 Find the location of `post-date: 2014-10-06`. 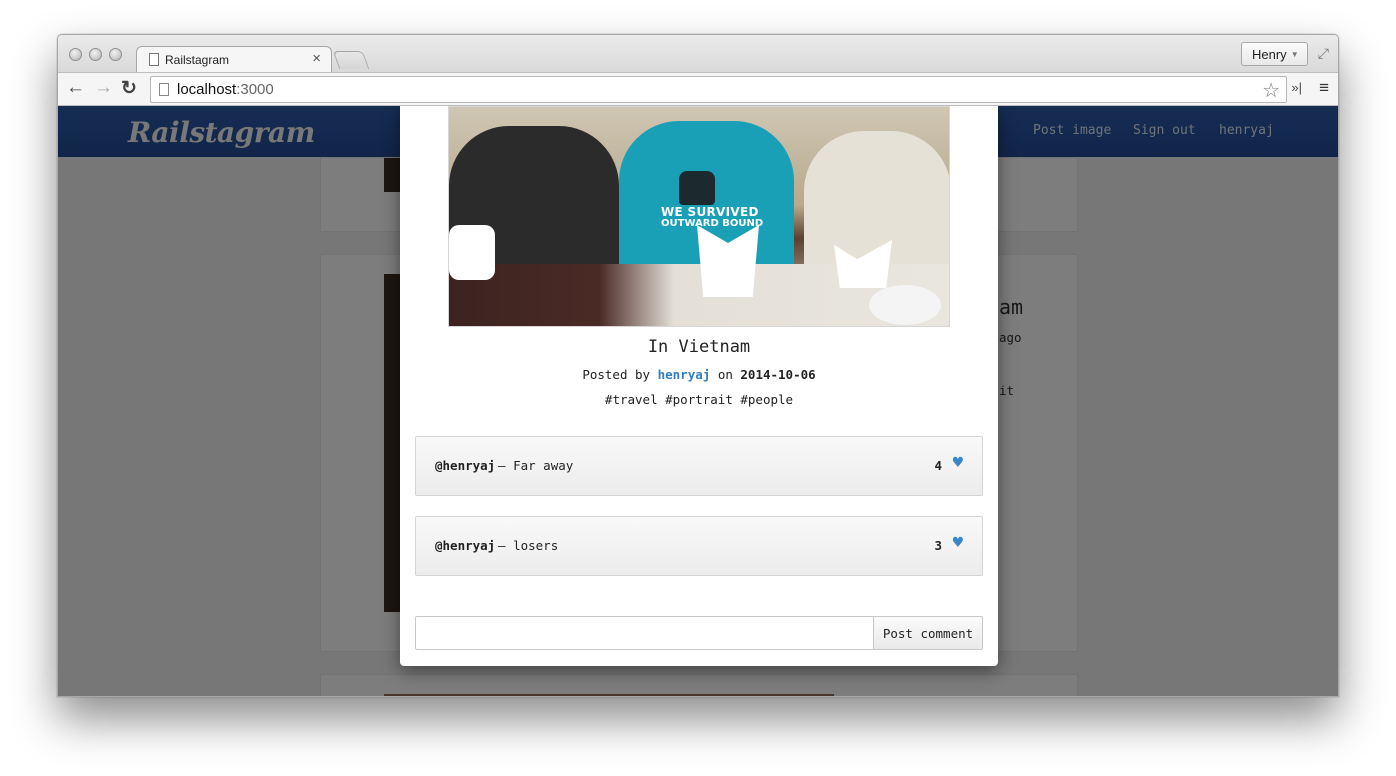

post-date: 2014-10-06 is located at coordinates (778, 374).